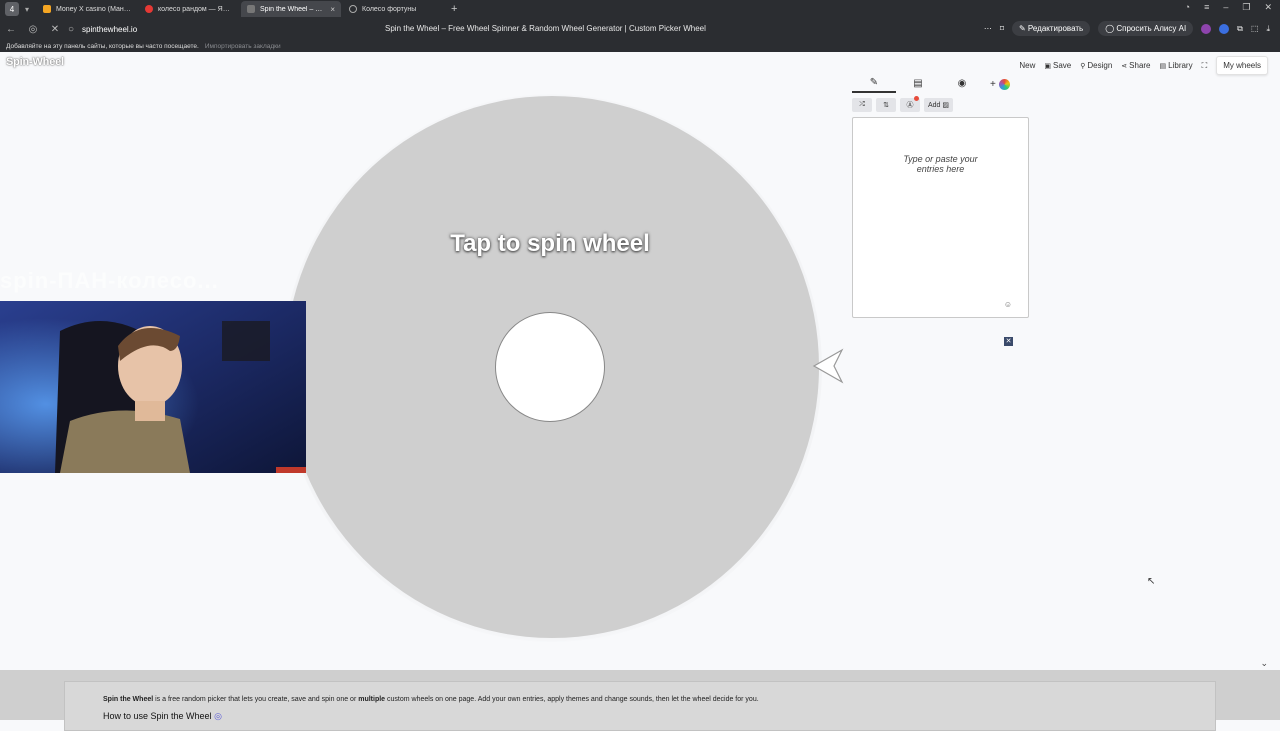 The width and height of the screenshot is (1280, 731). What do you see at coordinates (1246, 7) in the screenshot?
I see `restore-icon: ❐` at bounding box center [1246, 7].